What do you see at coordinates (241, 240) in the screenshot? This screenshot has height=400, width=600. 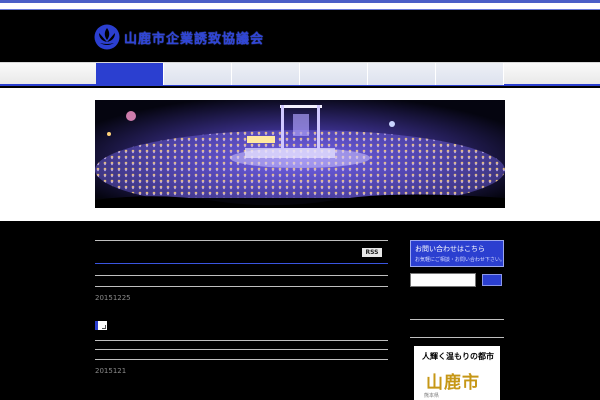 I see `content-top-rule` at bounding box center [241, 240].